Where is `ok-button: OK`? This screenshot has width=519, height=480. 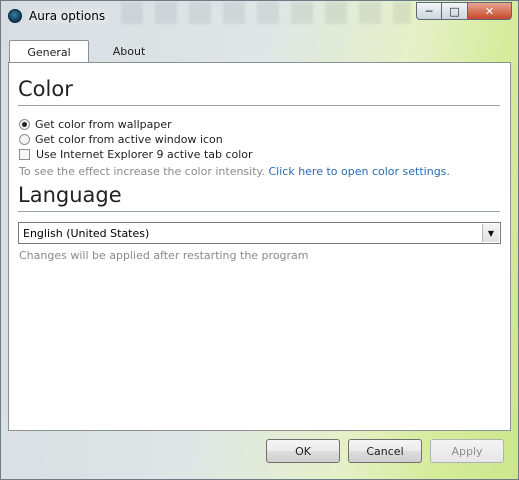 ok-button: OK is located at coordinates (303, 451).